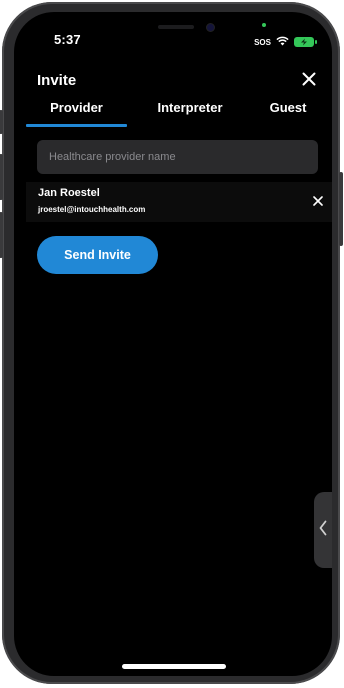 Image resolution: width=344 pixels, height=688 pixels. What do you see at coordinates (92, 209) in the screenshot?
I see `user-email: jroestel@intouchhealth.com` at bounding box center [92, 209].